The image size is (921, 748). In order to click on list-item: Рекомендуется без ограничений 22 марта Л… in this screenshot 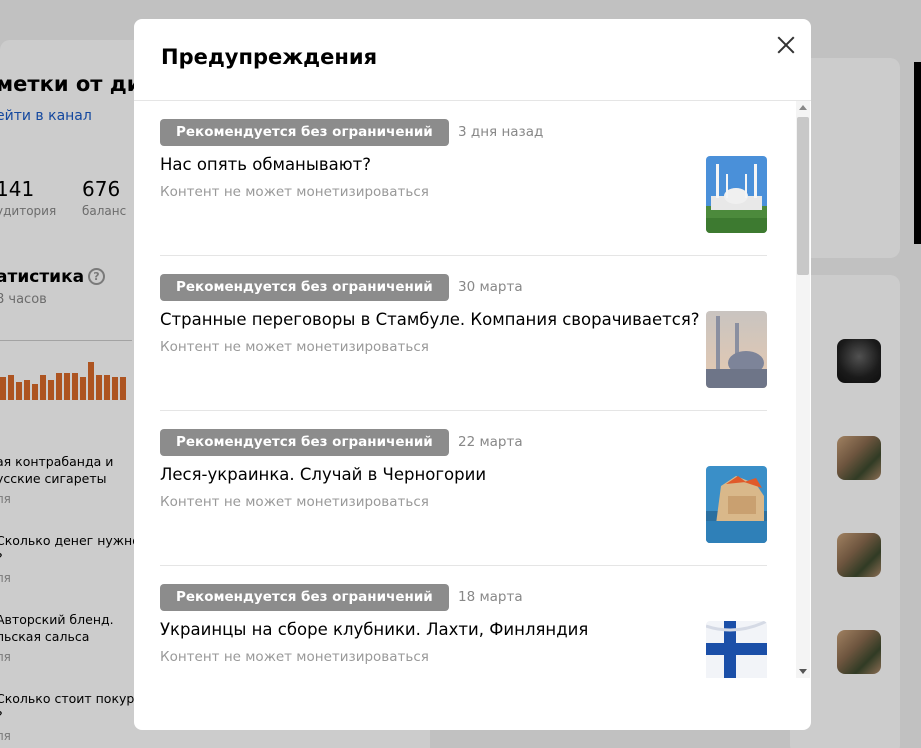, I will do `click(463, 488)`.